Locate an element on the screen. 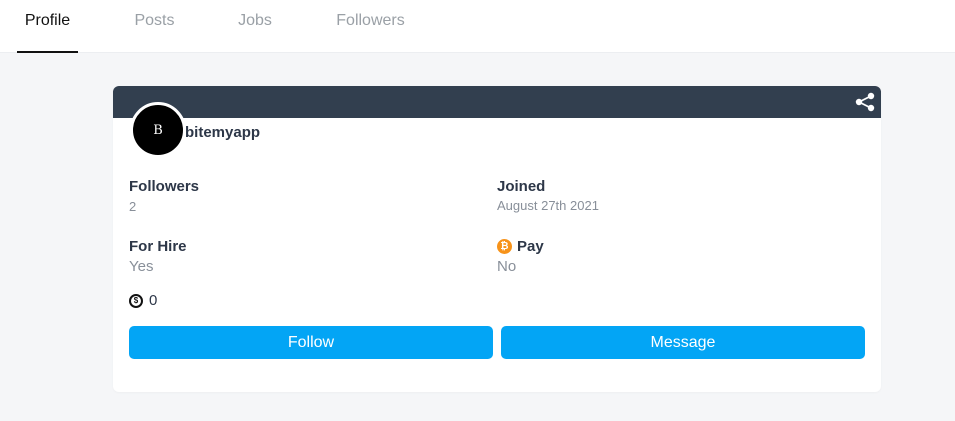 This screenshot has width=955, height=421. top-navigation: Profile Posts Jobs Followers is located at coordinates (477, 26).